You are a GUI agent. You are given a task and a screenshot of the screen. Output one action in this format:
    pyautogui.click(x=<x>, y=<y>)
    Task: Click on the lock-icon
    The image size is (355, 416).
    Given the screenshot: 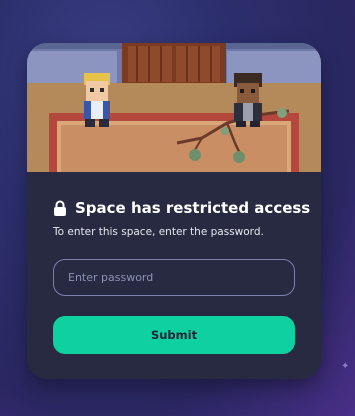 What is the action you would take?
    pyautogui.click(x=60, y=208)
    